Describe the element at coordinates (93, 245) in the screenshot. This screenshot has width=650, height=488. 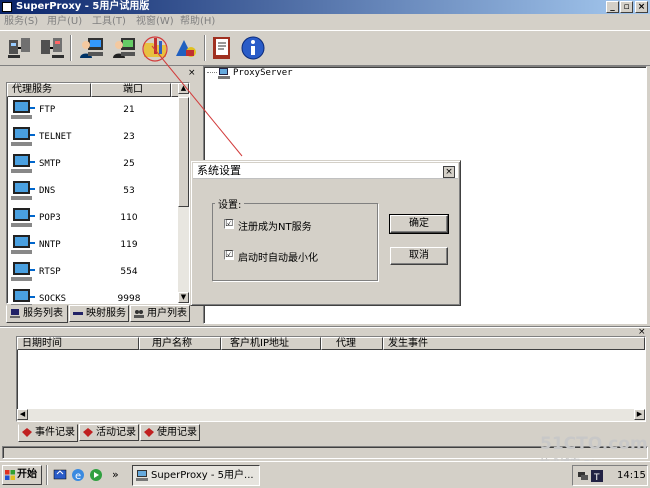
I see `service-row: NNTP 119` at that location.